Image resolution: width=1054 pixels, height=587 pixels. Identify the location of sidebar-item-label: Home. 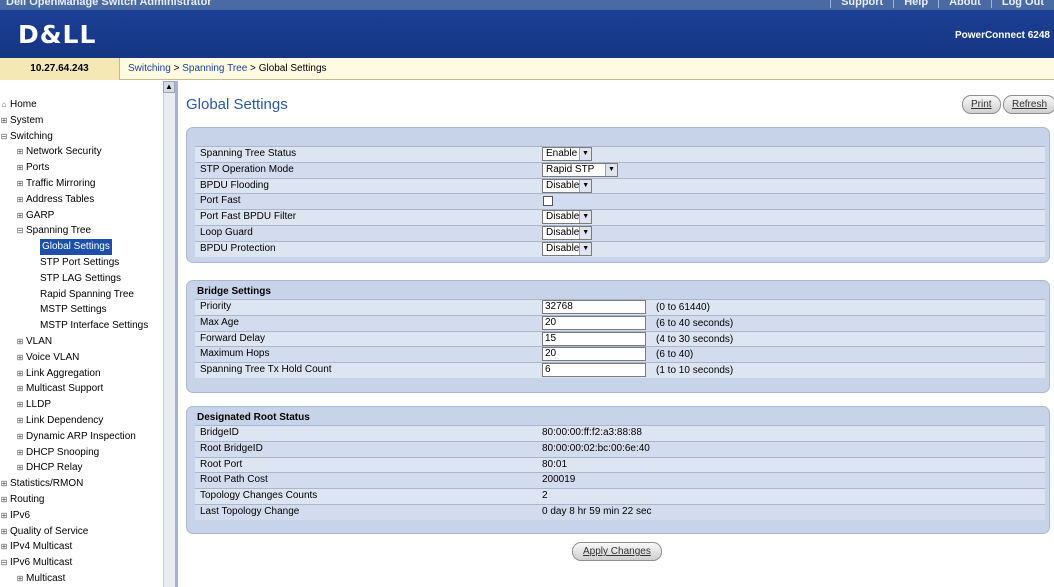
(23, 104).